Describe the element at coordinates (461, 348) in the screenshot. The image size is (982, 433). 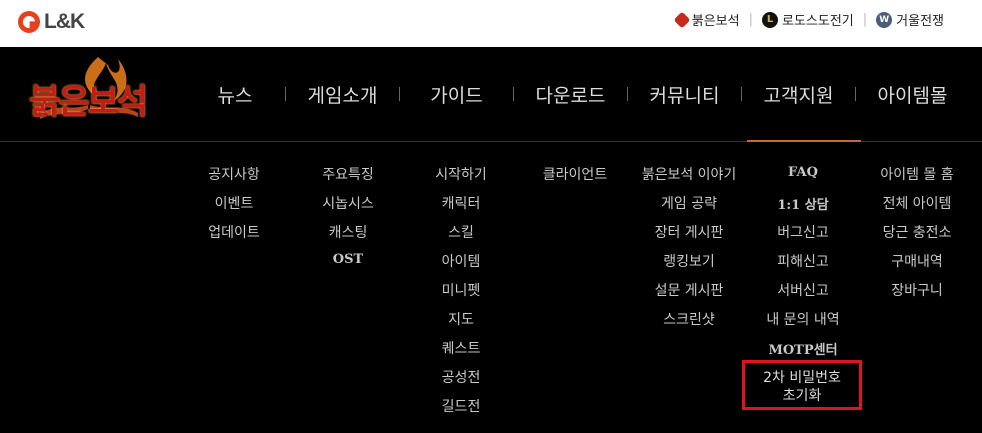
I see `menu-guide-quest: 퀘스트` at that location.